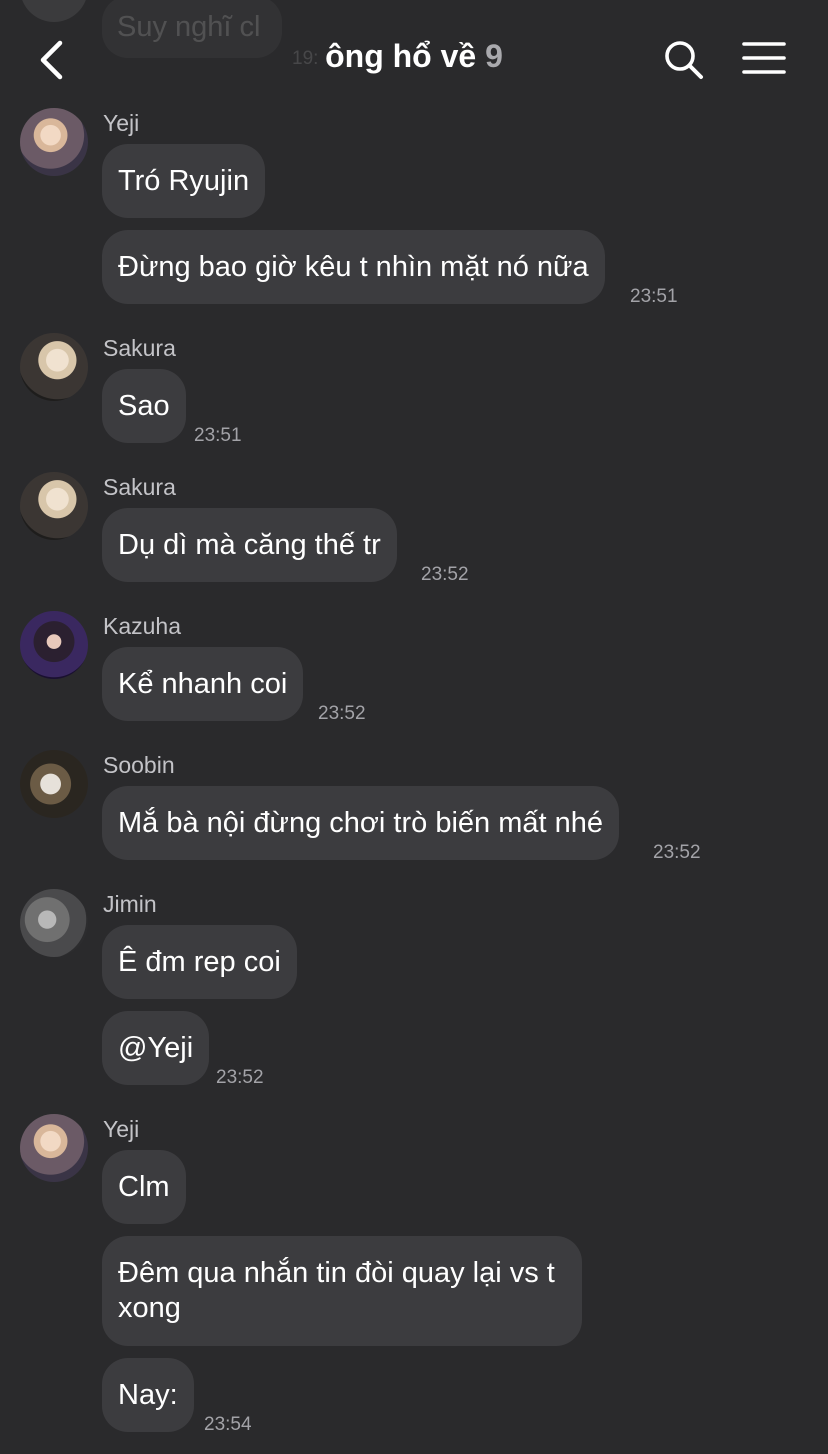 The height and width of the screenshot is (1454, 828). What do you see at coordinates (401, 56) in the screenshot?
I see `group-name: ông hổ về` at bounding box center [401, 56].